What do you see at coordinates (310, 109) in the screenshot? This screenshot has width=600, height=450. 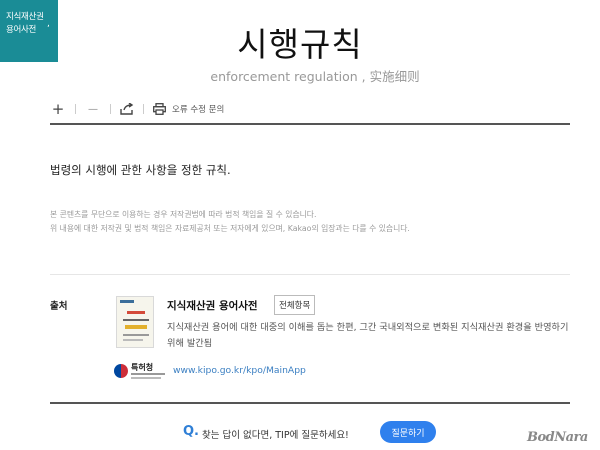 I see `toolbar: + — 오류 수정 문의` at bounding box center [310, 109].